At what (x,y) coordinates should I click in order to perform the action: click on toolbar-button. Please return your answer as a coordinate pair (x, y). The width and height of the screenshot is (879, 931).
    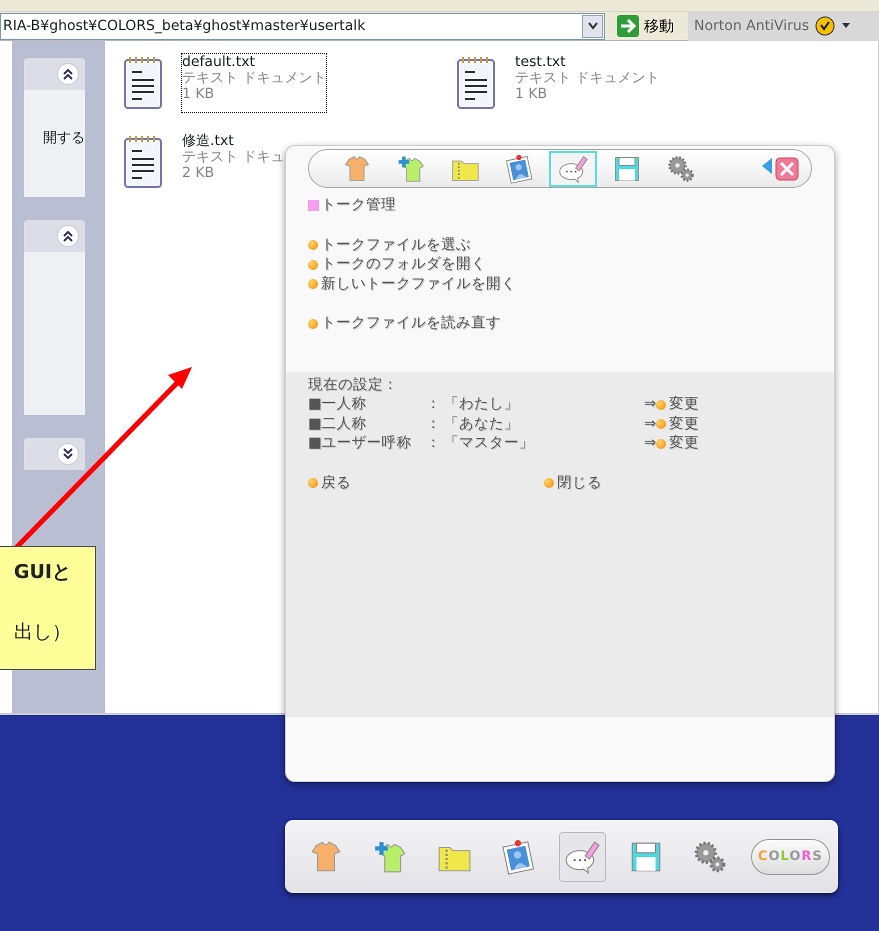
    Looking at the image, I should click on (573, 168).